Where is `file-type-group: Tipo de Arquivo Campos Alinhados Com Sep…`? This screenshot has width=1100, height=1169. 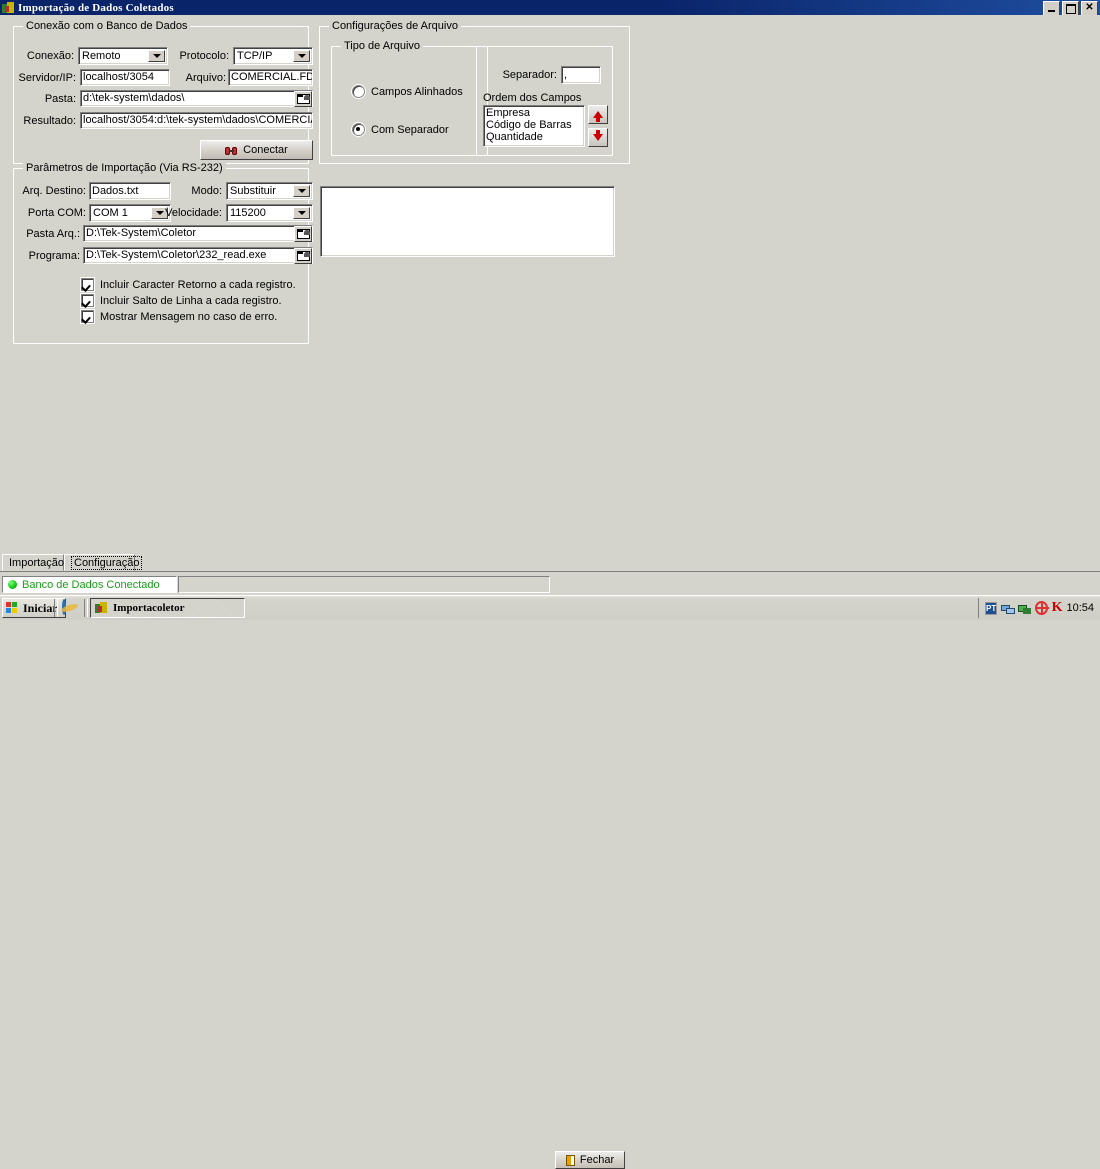 file-type-group: Tipo de Arquivo Campos Alinhados Com Sep… is located at coordinates (409, 98).